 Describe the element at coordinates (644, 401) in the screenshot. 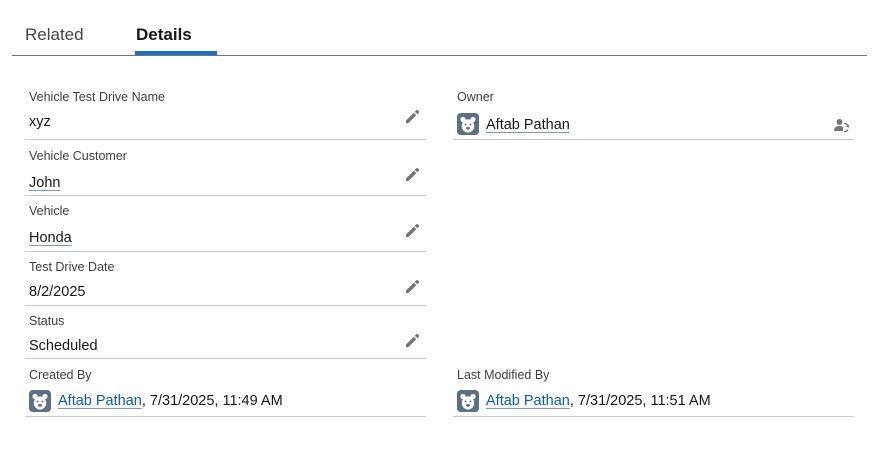

I see `last-modified-timestamp: 7/31/2025, 11:51 AM` at that location.